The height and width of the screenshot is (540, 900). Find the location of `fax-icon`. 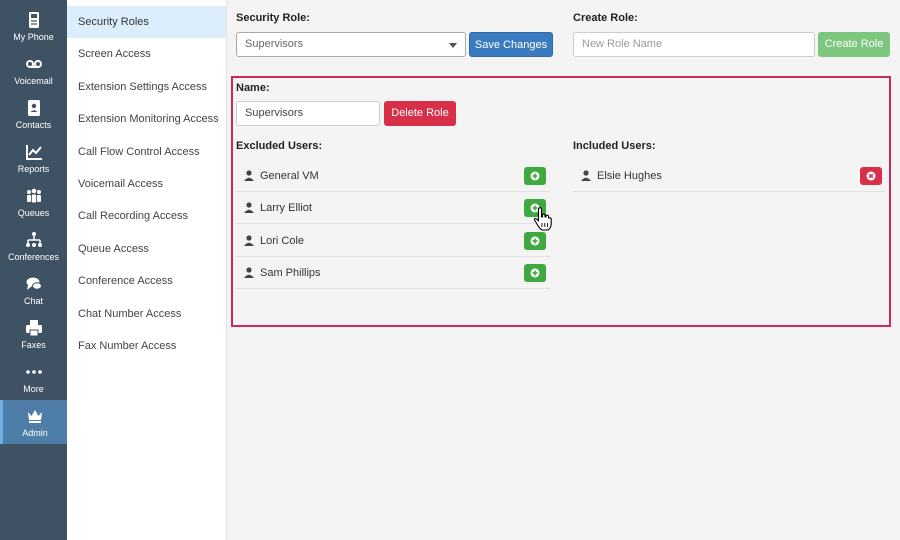

fax-icon is located at coordinates (33, 327).